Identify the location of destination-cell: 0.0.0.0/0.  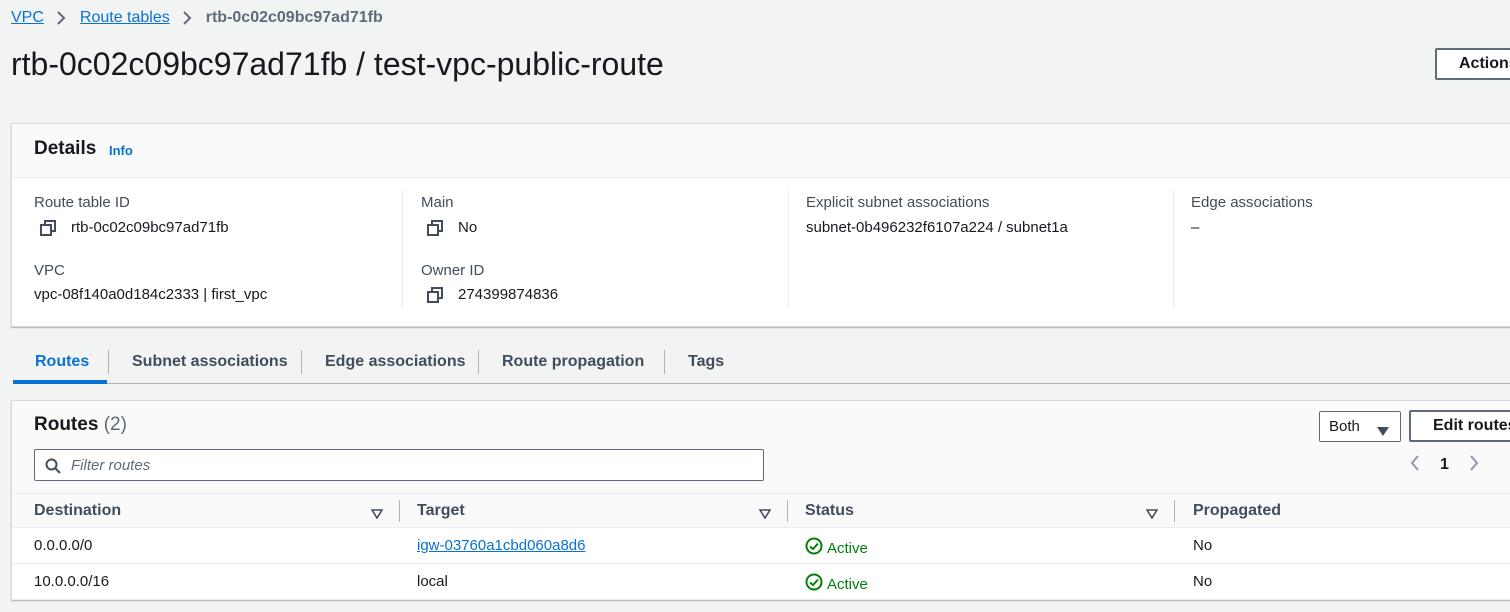
(63, 545).